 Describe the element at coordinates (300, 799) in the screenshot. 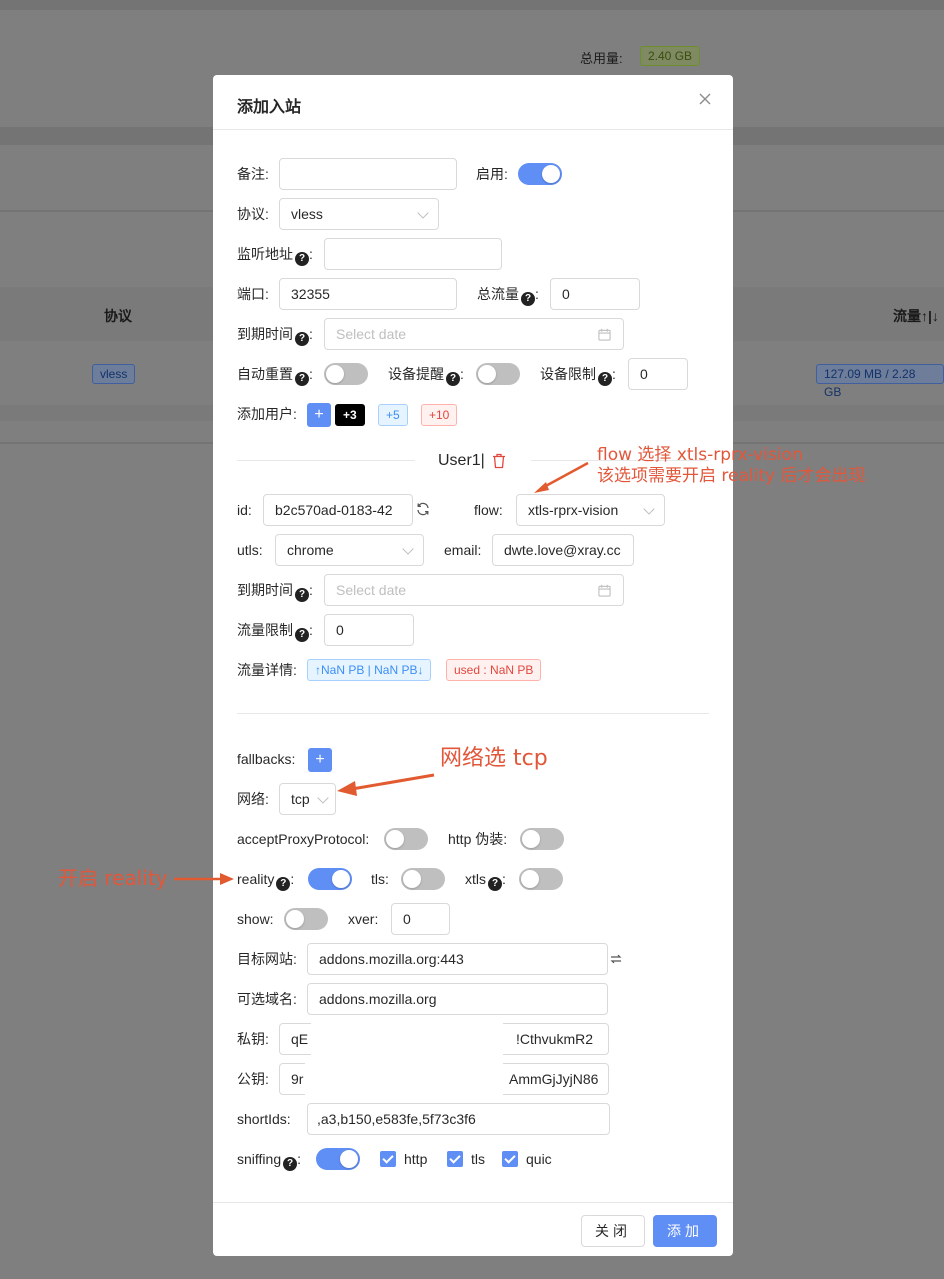

I see `network-value: tcp` at that location.